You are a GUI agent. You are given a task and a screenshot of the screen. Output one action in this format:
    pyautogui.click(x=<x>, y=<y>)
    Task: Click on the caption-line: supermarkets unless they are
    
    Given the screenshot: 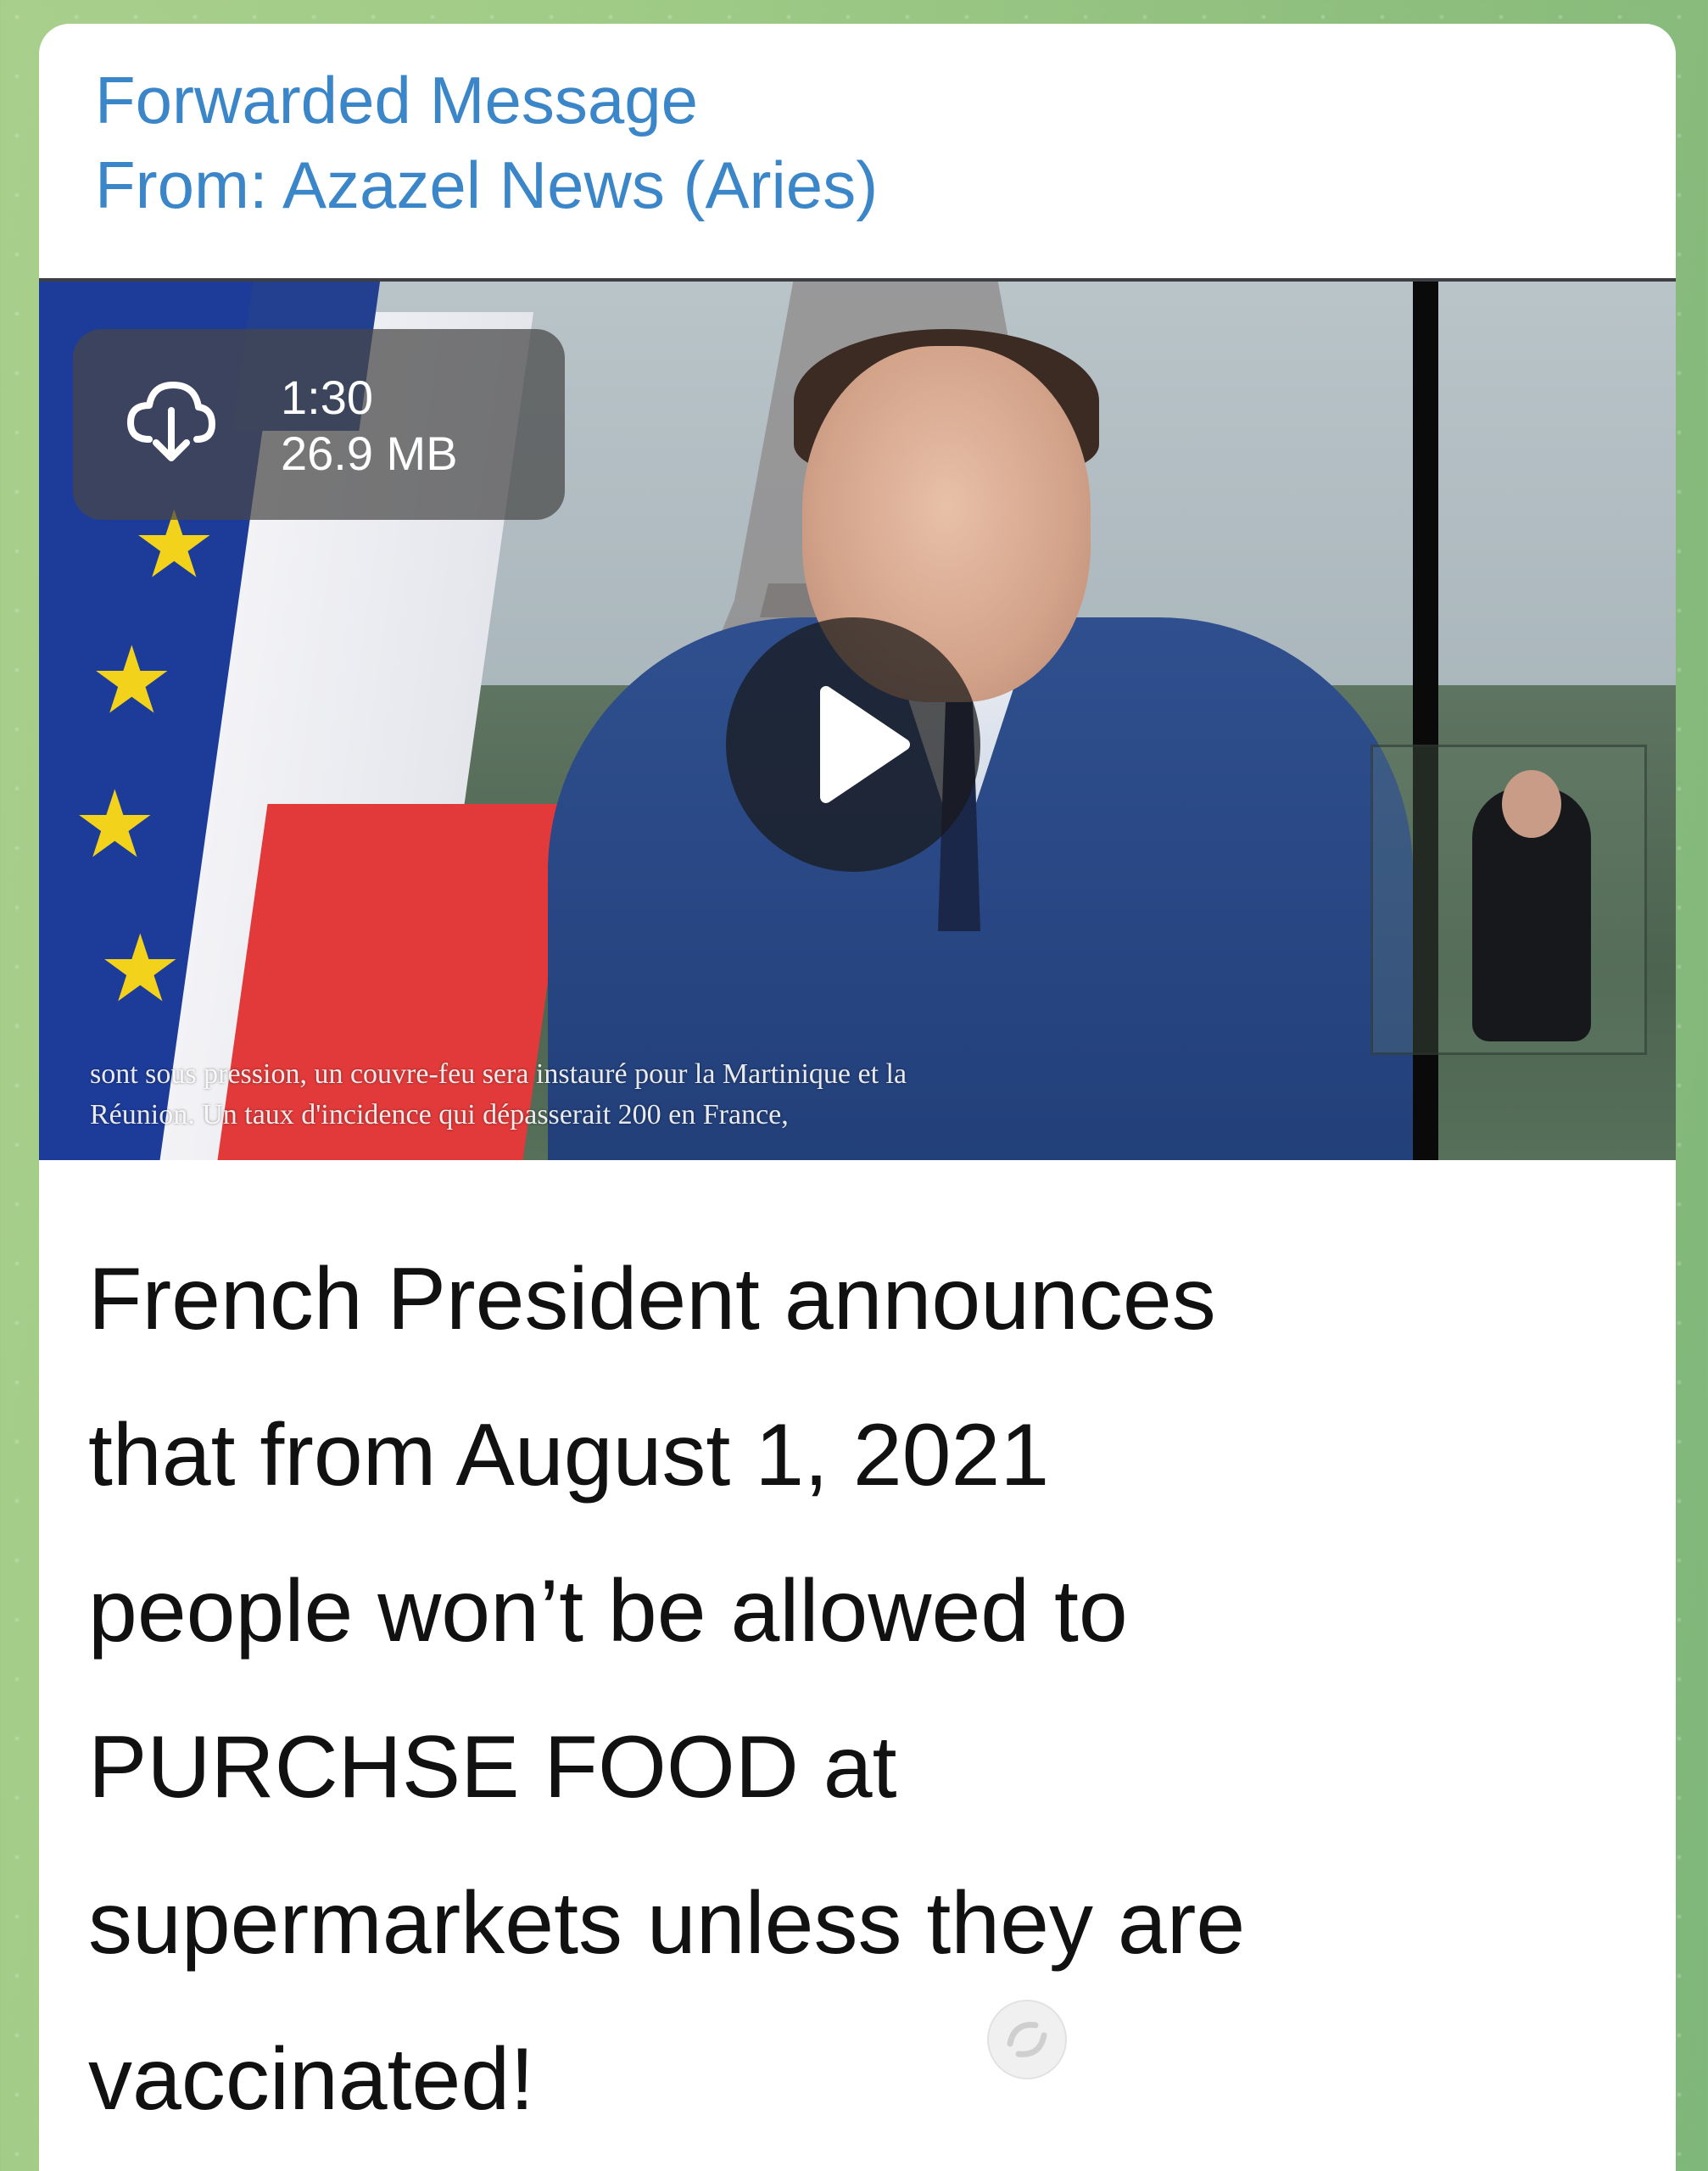 What is the action you would take?
    pyautogui.click(x=667, y=1923)
    